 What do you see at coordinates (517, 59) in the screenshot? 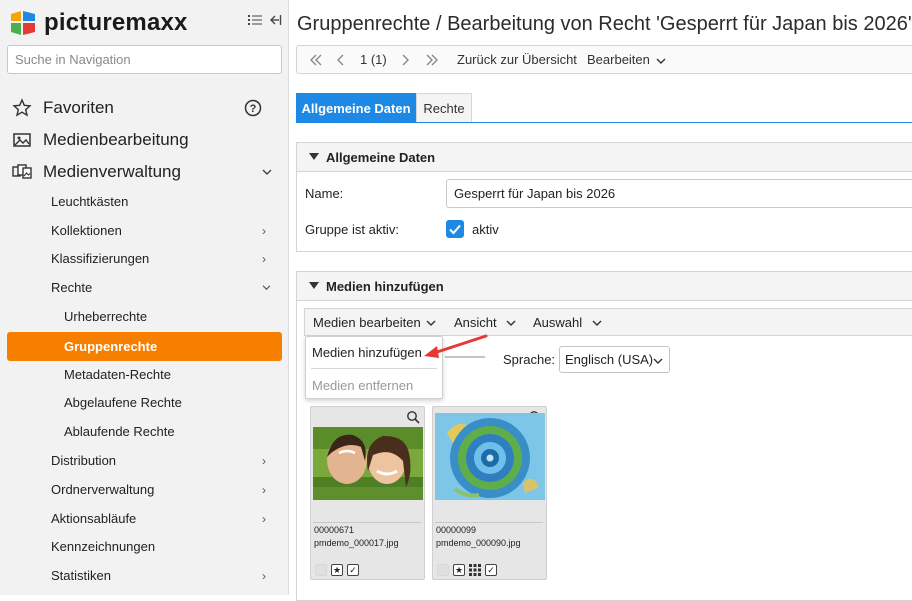
I see `back-to-overview-button: Zurück zur Übersicht` at bounding box center [517, 59].